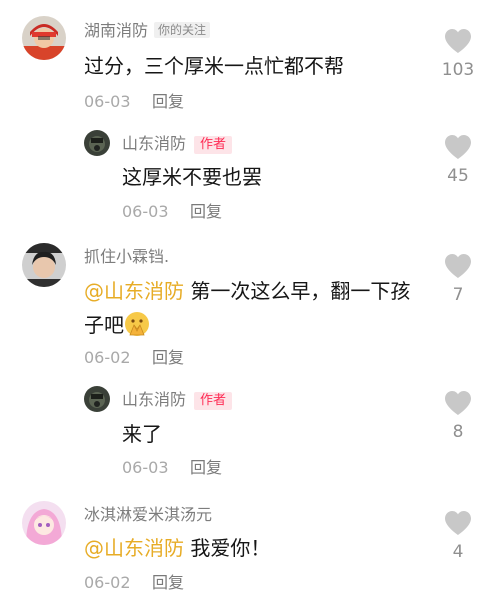  Describe the element at coordinates (254, 308) in the screenshot. I see `comment-text: @山东消防 第一次这么早，翻一下孩子吧` at that location.